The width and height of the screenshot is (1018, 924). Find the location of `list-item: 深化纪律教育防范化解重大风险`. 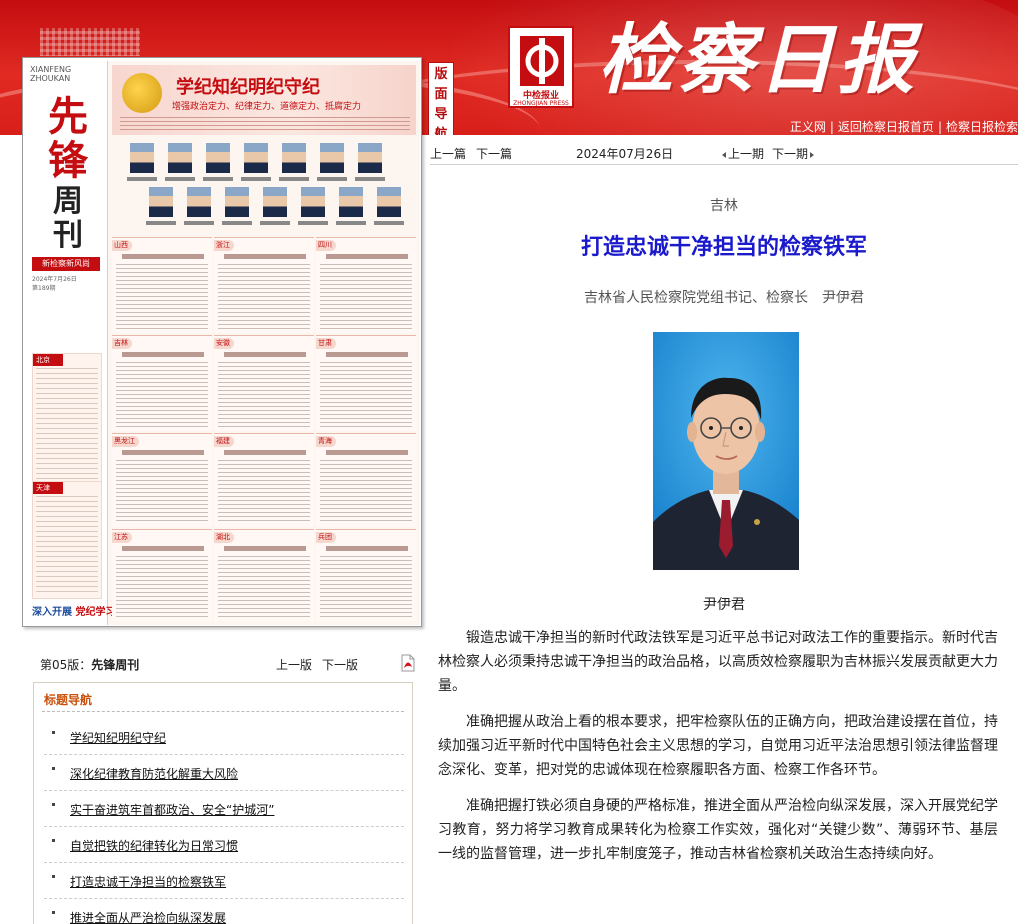

list-item: 深化纪律教育防范化解重大风险 is located at coordinates (224, 773).